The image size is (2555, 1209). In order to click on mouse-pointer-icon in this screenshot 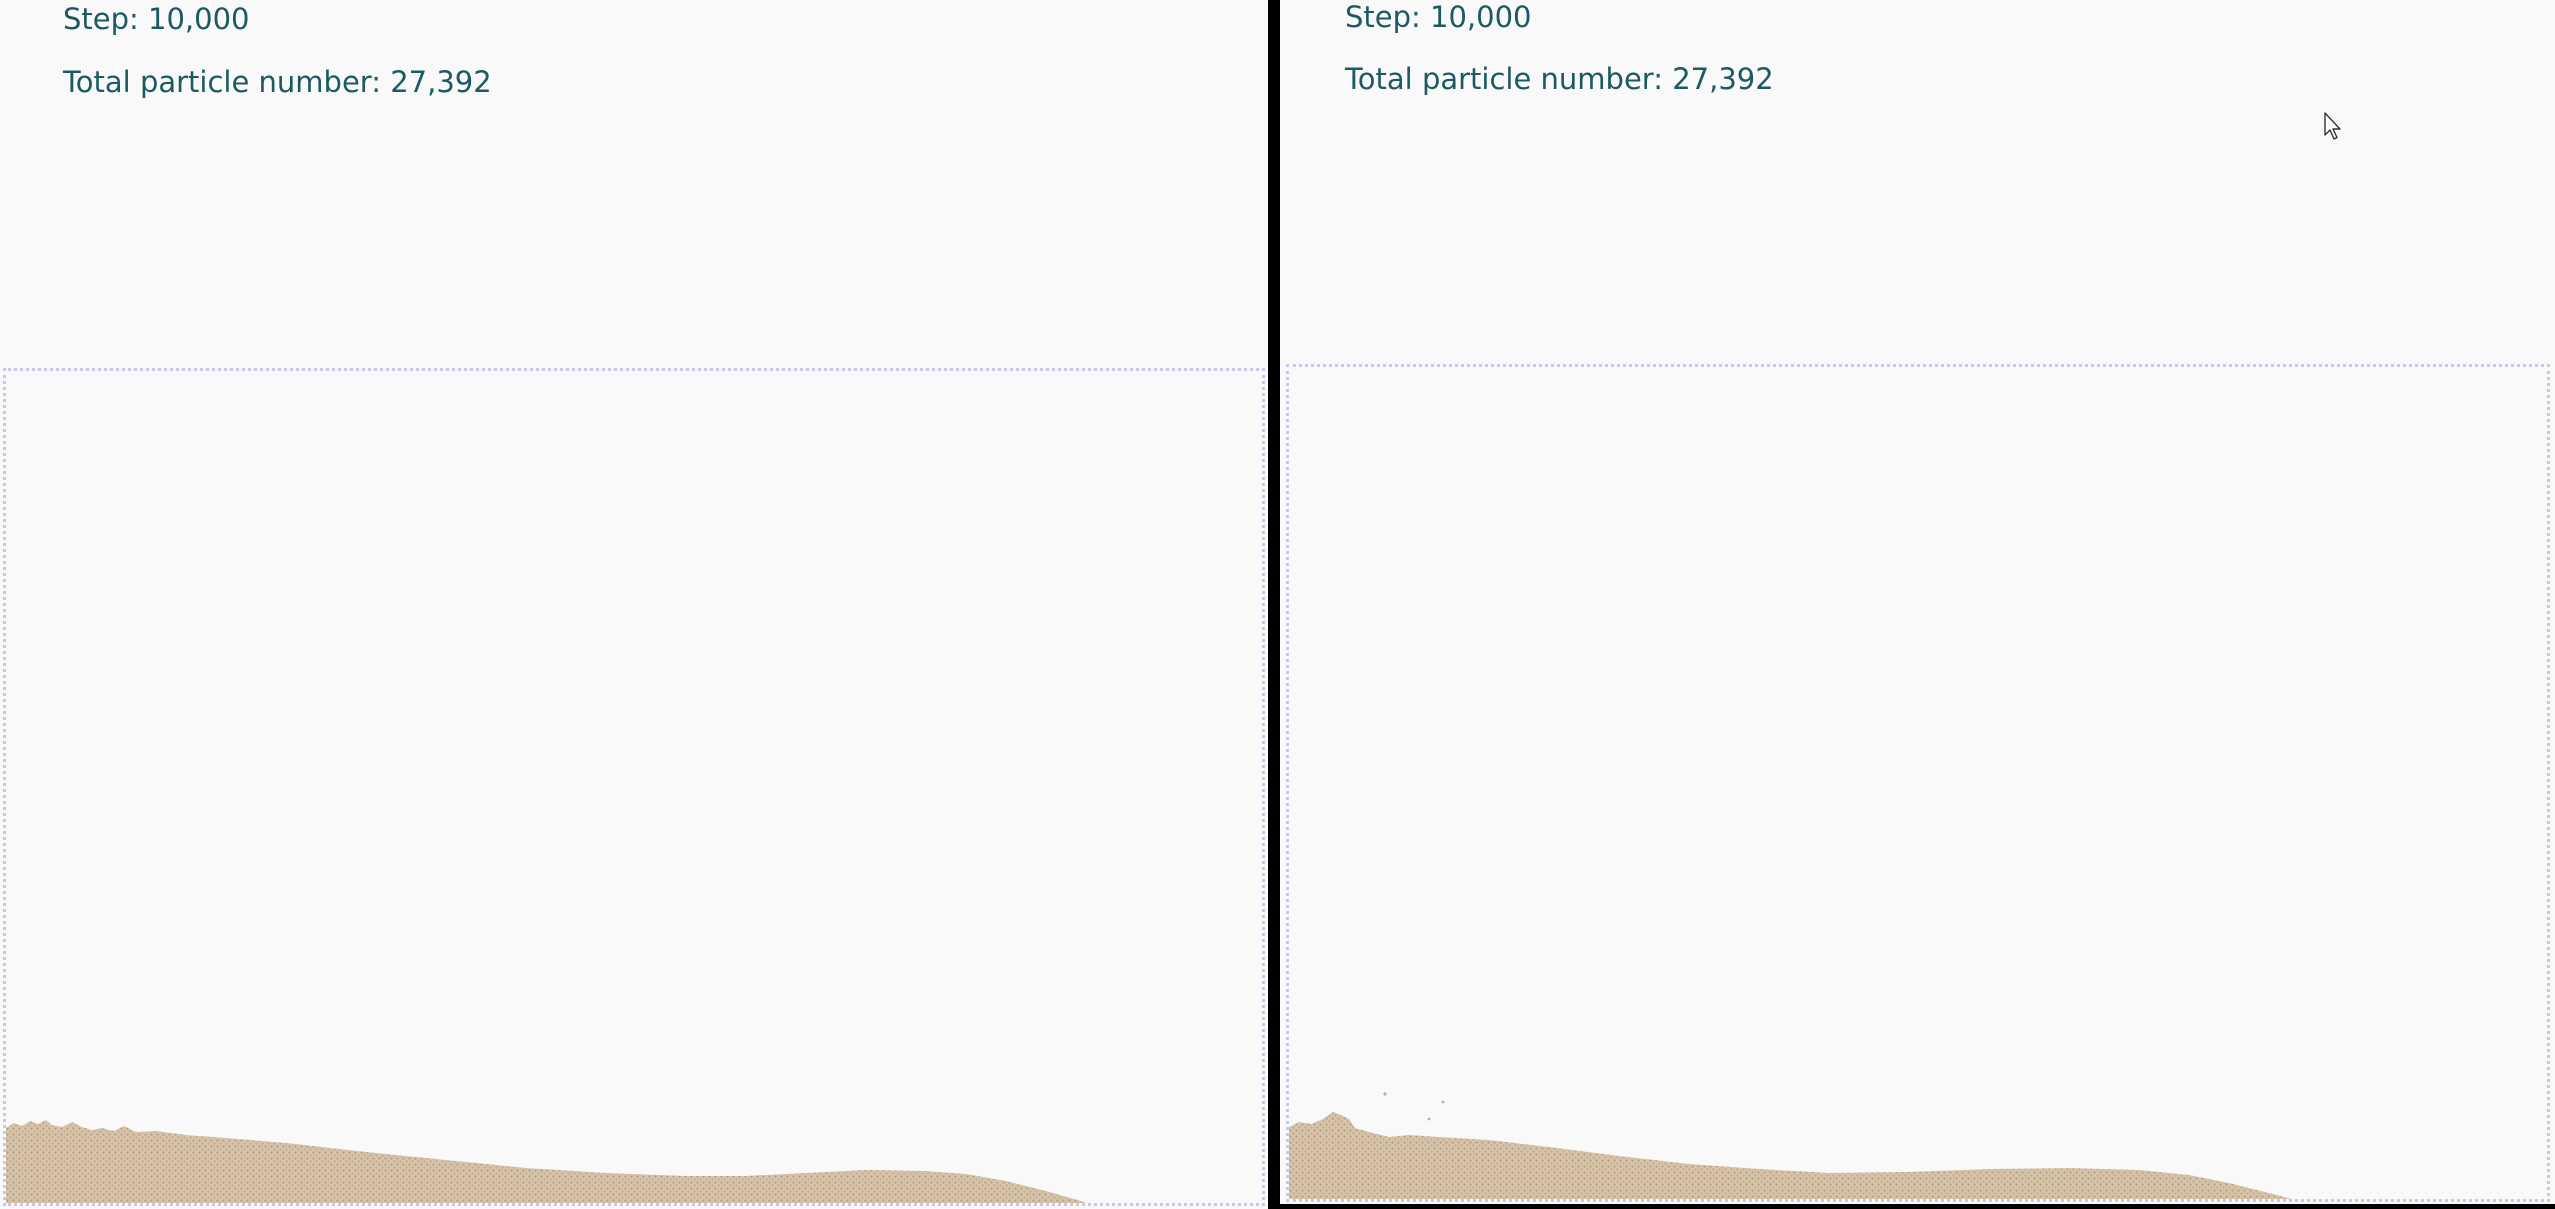, I will do `click(2332, 126)`.